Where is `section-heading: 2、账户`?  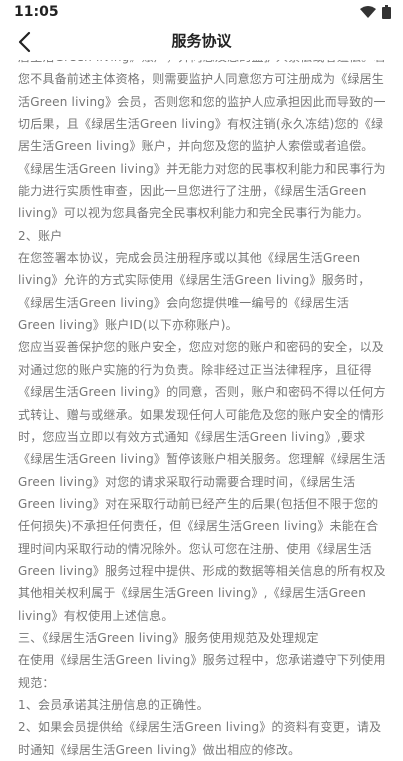 section-heading: 2、账户 is located at coordinates (40, 235).